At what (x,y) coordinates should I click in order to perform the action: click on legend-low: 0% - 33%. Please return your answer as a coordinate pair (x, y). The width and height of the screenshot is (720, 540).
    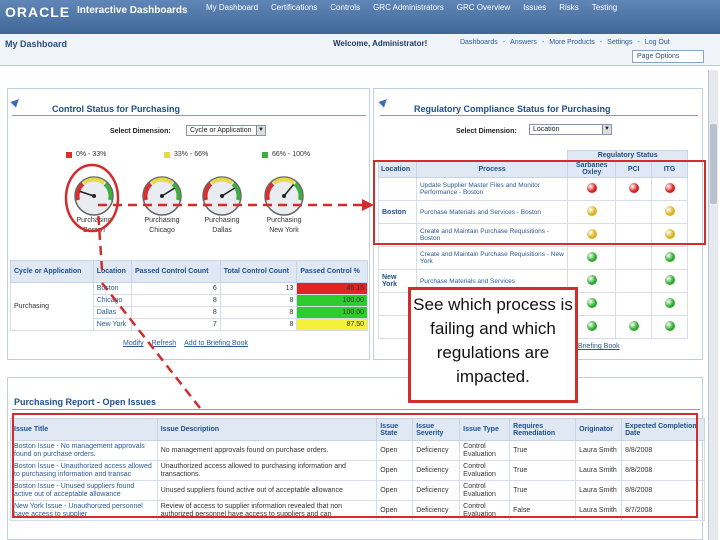
    Looking at the image, I should click on (86, 154).